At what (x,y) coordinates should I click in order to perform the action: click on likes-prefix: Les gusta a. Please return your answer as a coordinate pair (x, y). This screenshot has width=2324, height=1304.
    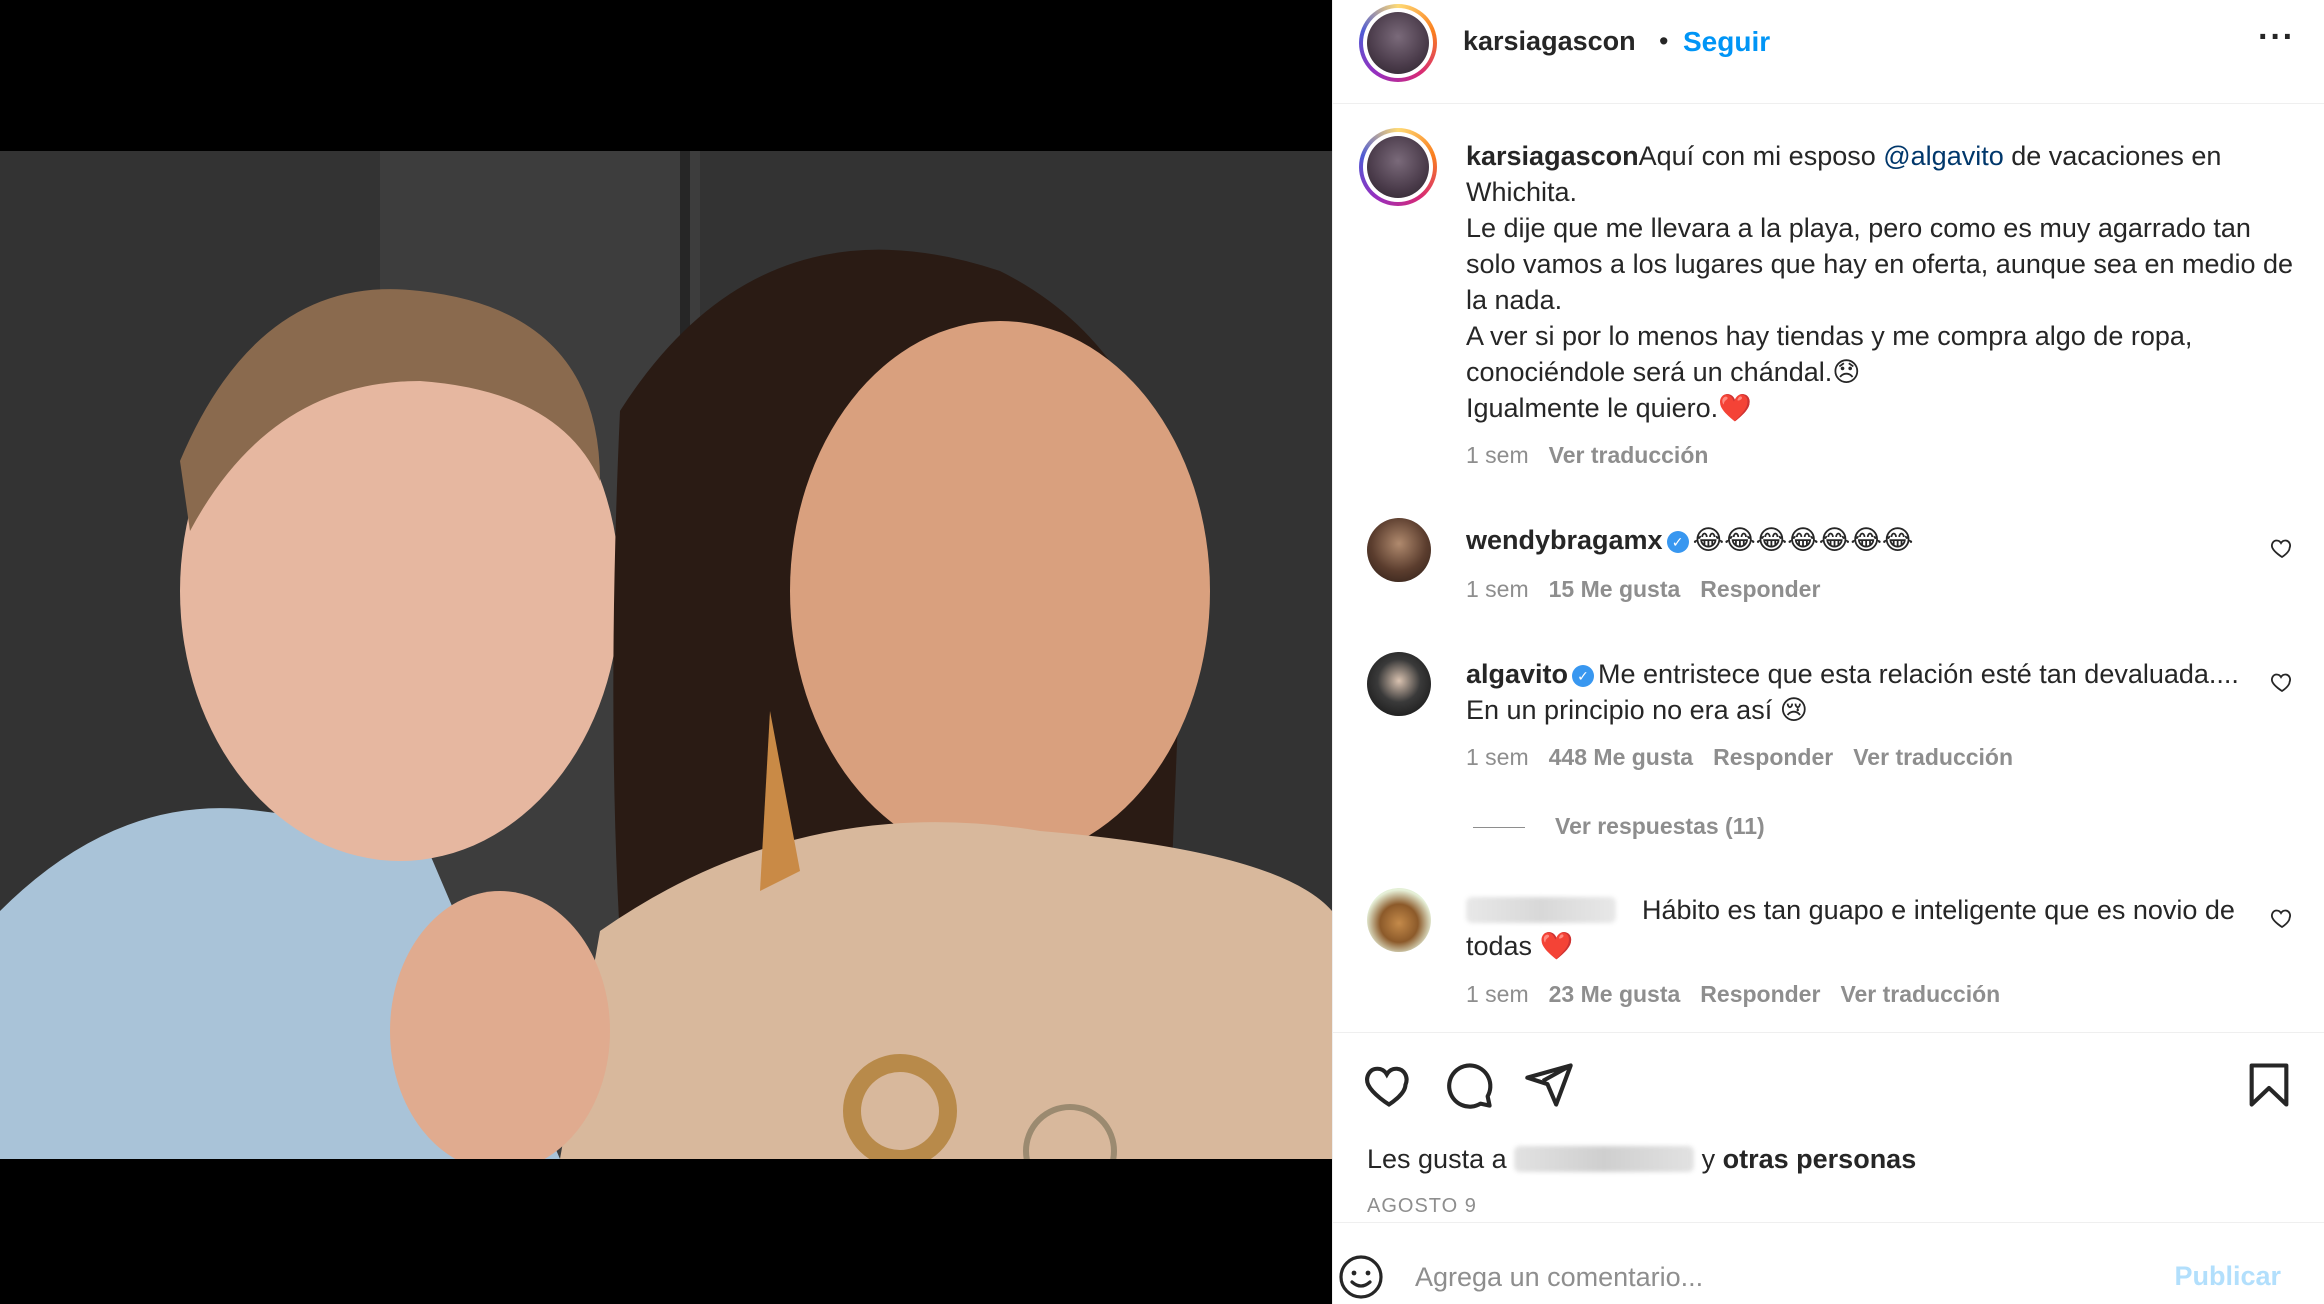
    Looking at the image, I should click on (1437, 1159).